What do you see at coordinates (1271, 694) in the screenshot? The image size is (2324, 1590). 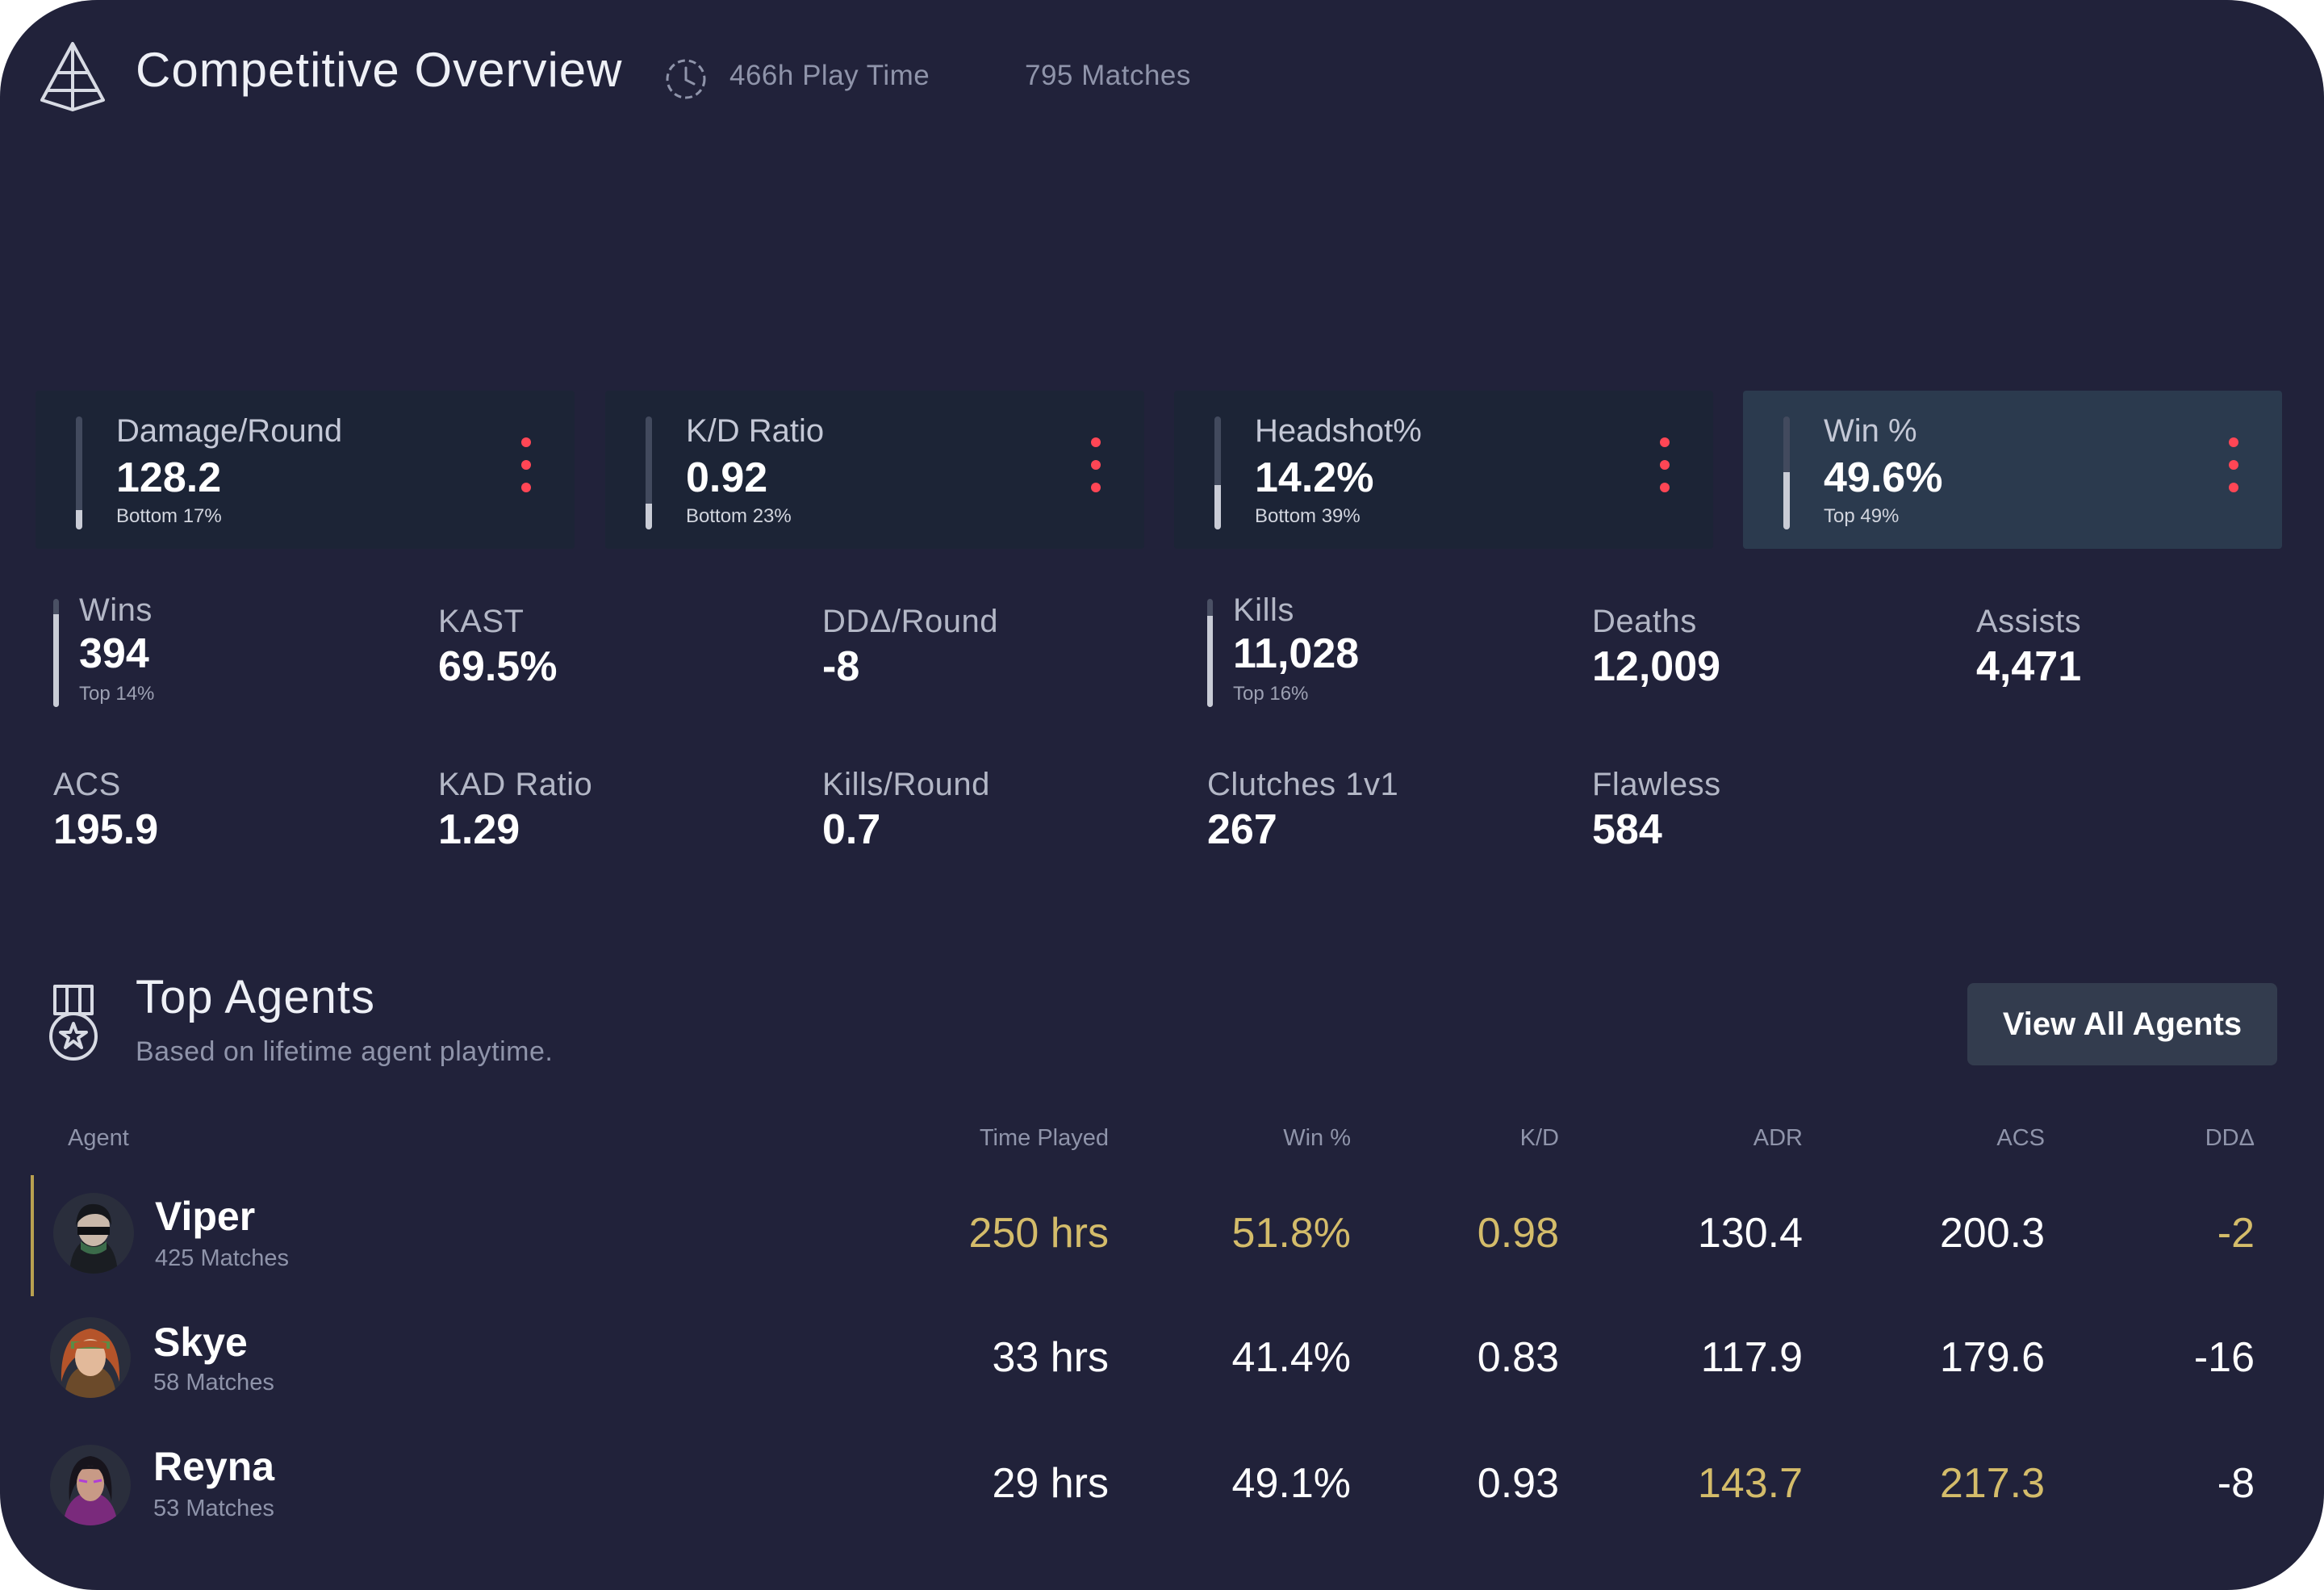 I see `stat-percentile: Top 16%` at bounding box center [1271, 694].